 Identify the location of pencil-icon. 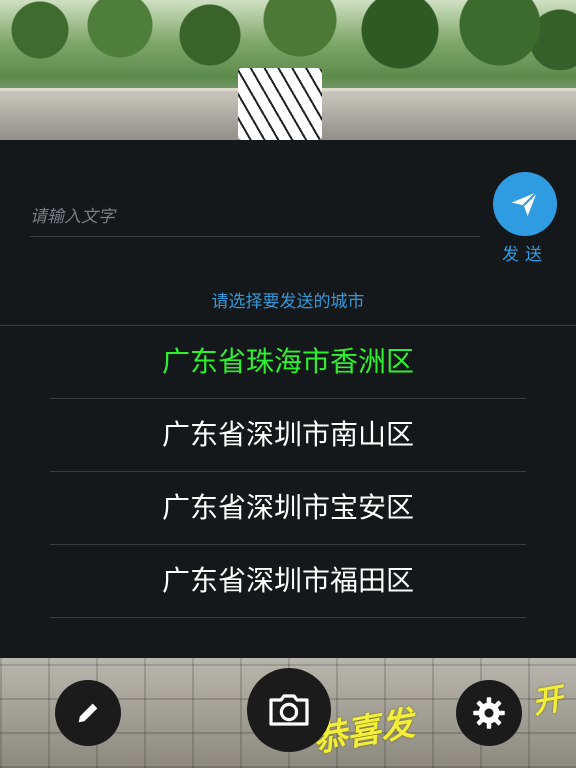
(88, 713).